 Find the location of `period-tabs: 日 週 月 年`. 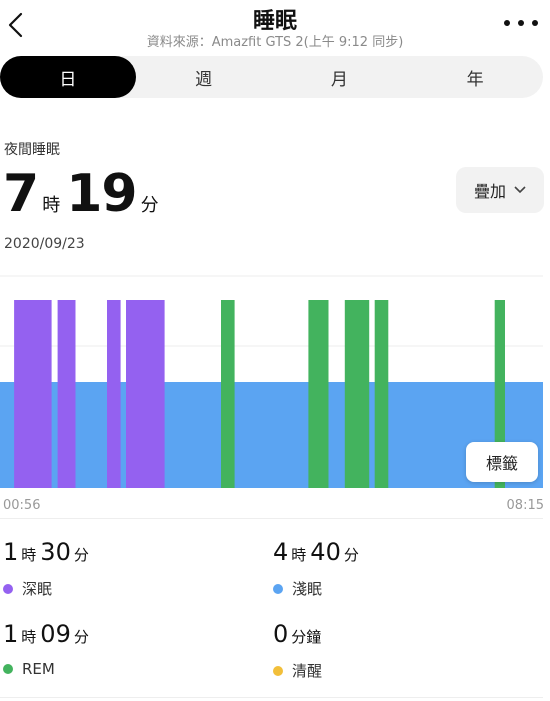

period-tabs: 日 週 月 年 is located at coordinates (271, 77).